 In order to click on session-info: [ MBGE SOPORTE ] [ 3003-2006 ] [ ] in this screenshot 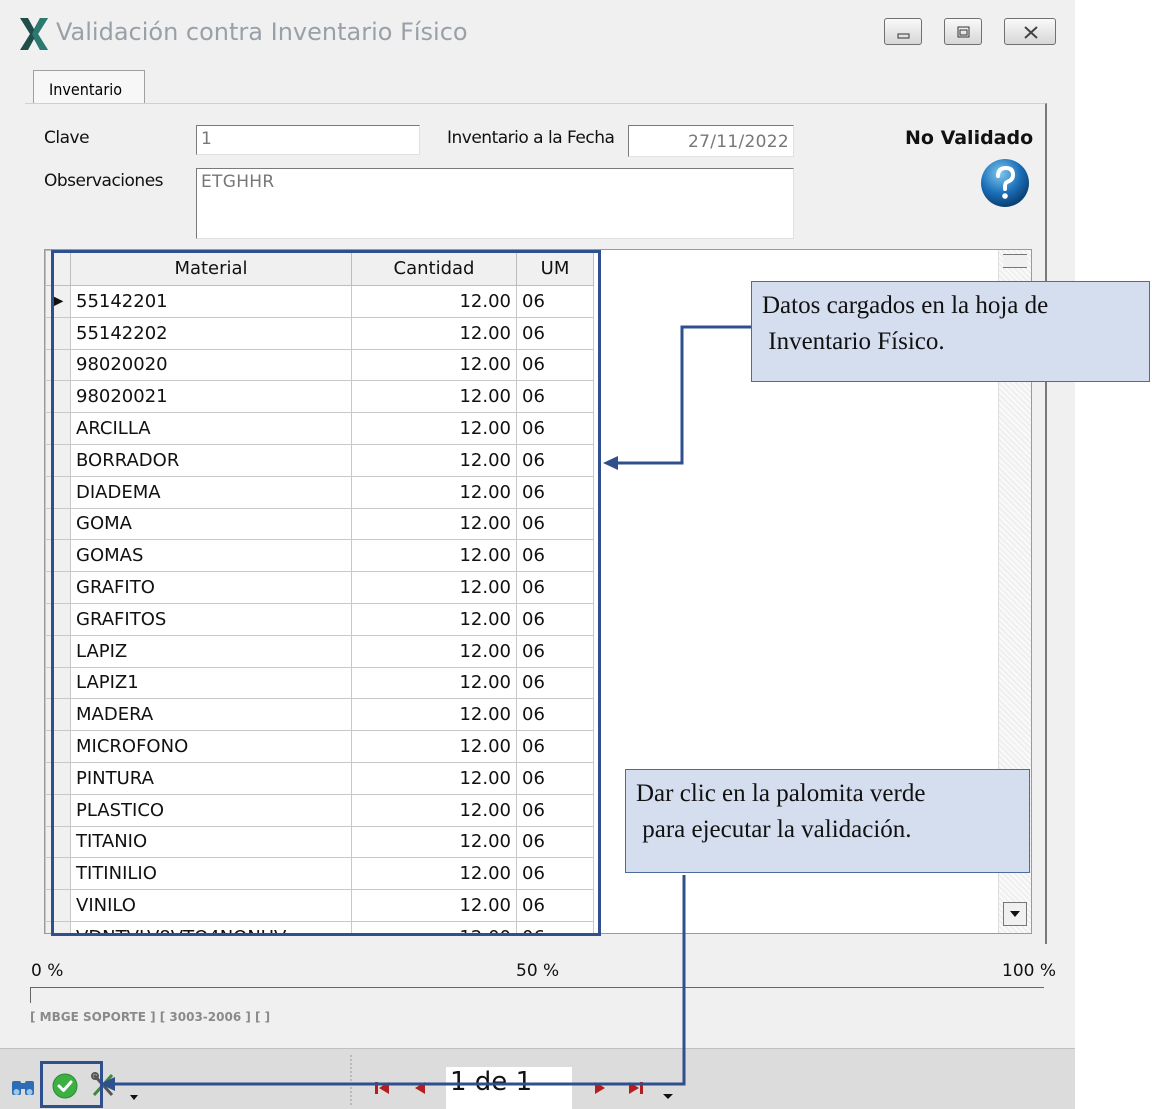, I will do `click(150, 1017)`.